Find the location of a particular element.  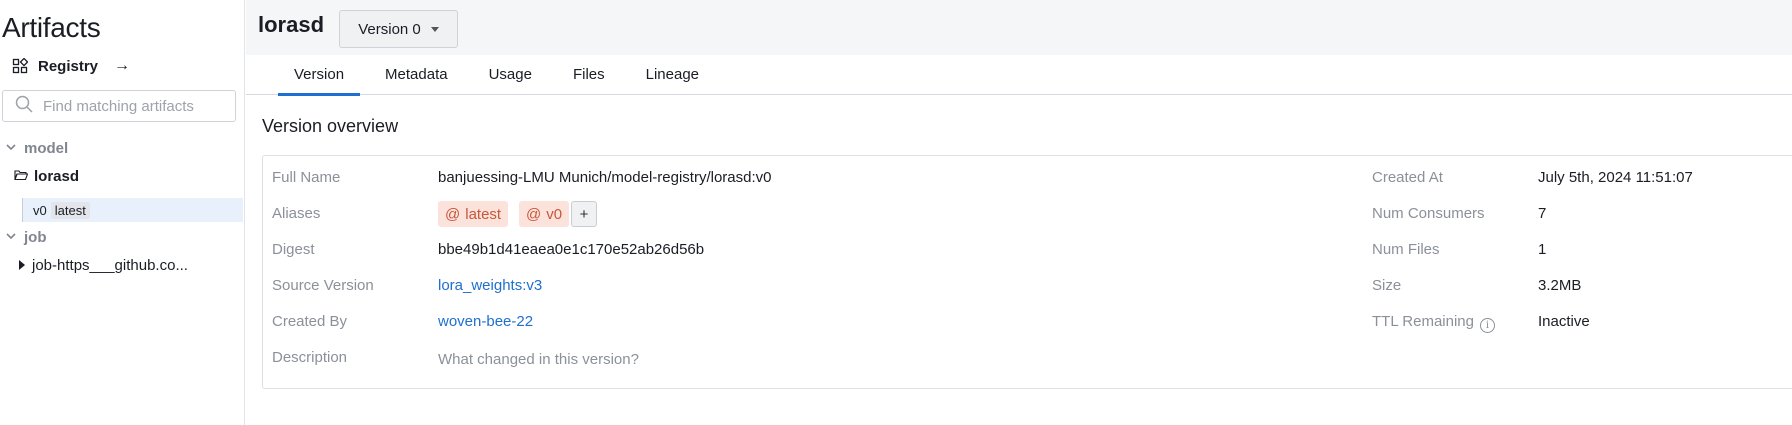

folder-open-icon is located at coordinates (21, 176).